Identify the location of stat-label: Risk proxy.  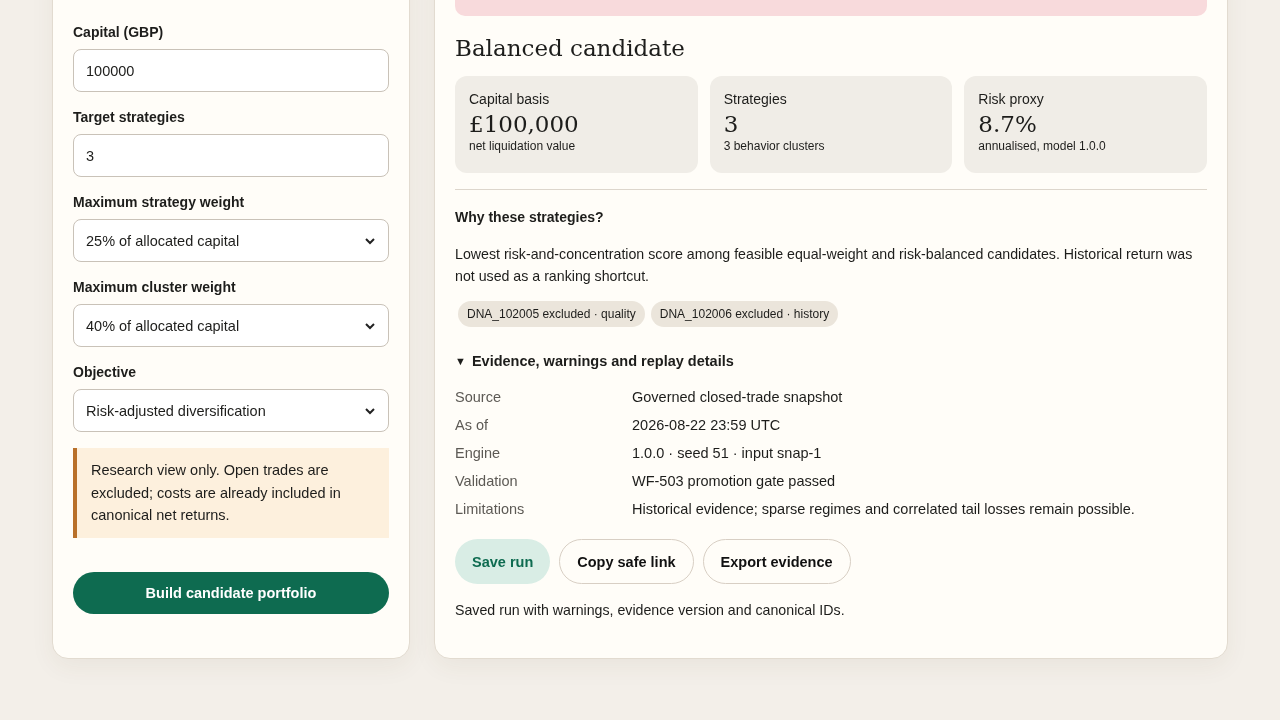
(1011, 99).